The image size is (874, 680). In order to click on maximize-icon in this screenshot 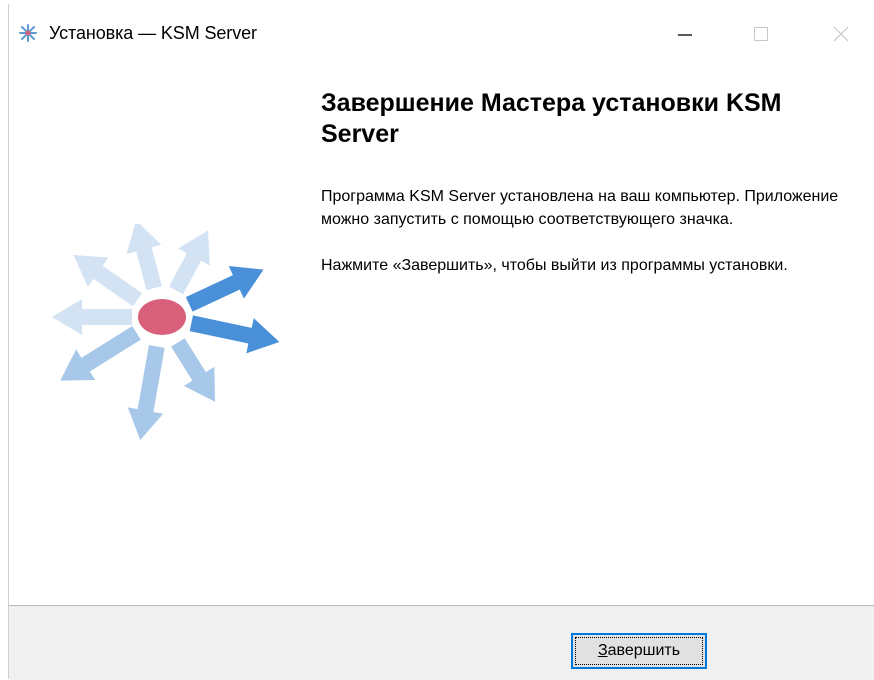, I will do `click(761, 34)`.